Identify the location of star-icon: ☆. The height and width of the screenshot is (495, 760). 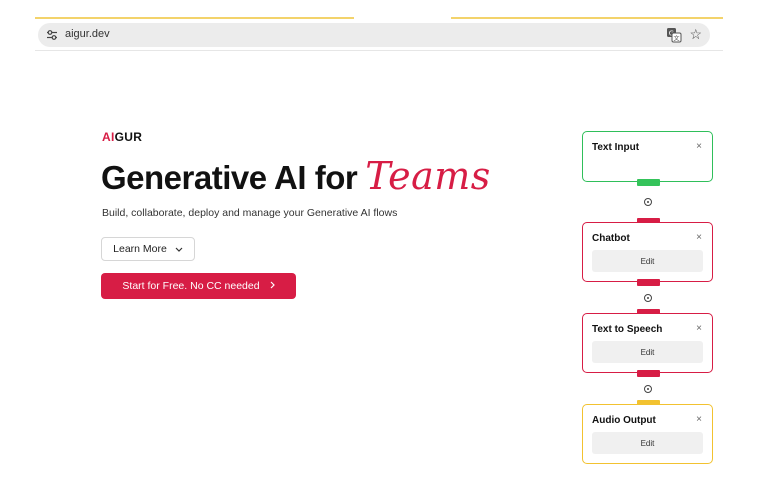
(695, 34).